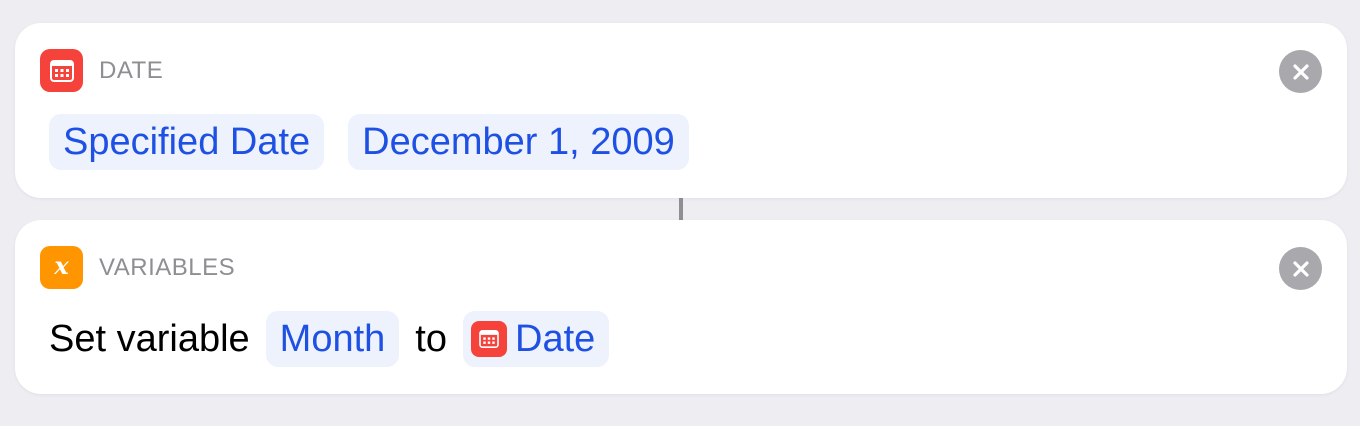  Describe the element at coordinates (149, 339) in the screenshot. I see `set-variable-label: Set variable` at that location.